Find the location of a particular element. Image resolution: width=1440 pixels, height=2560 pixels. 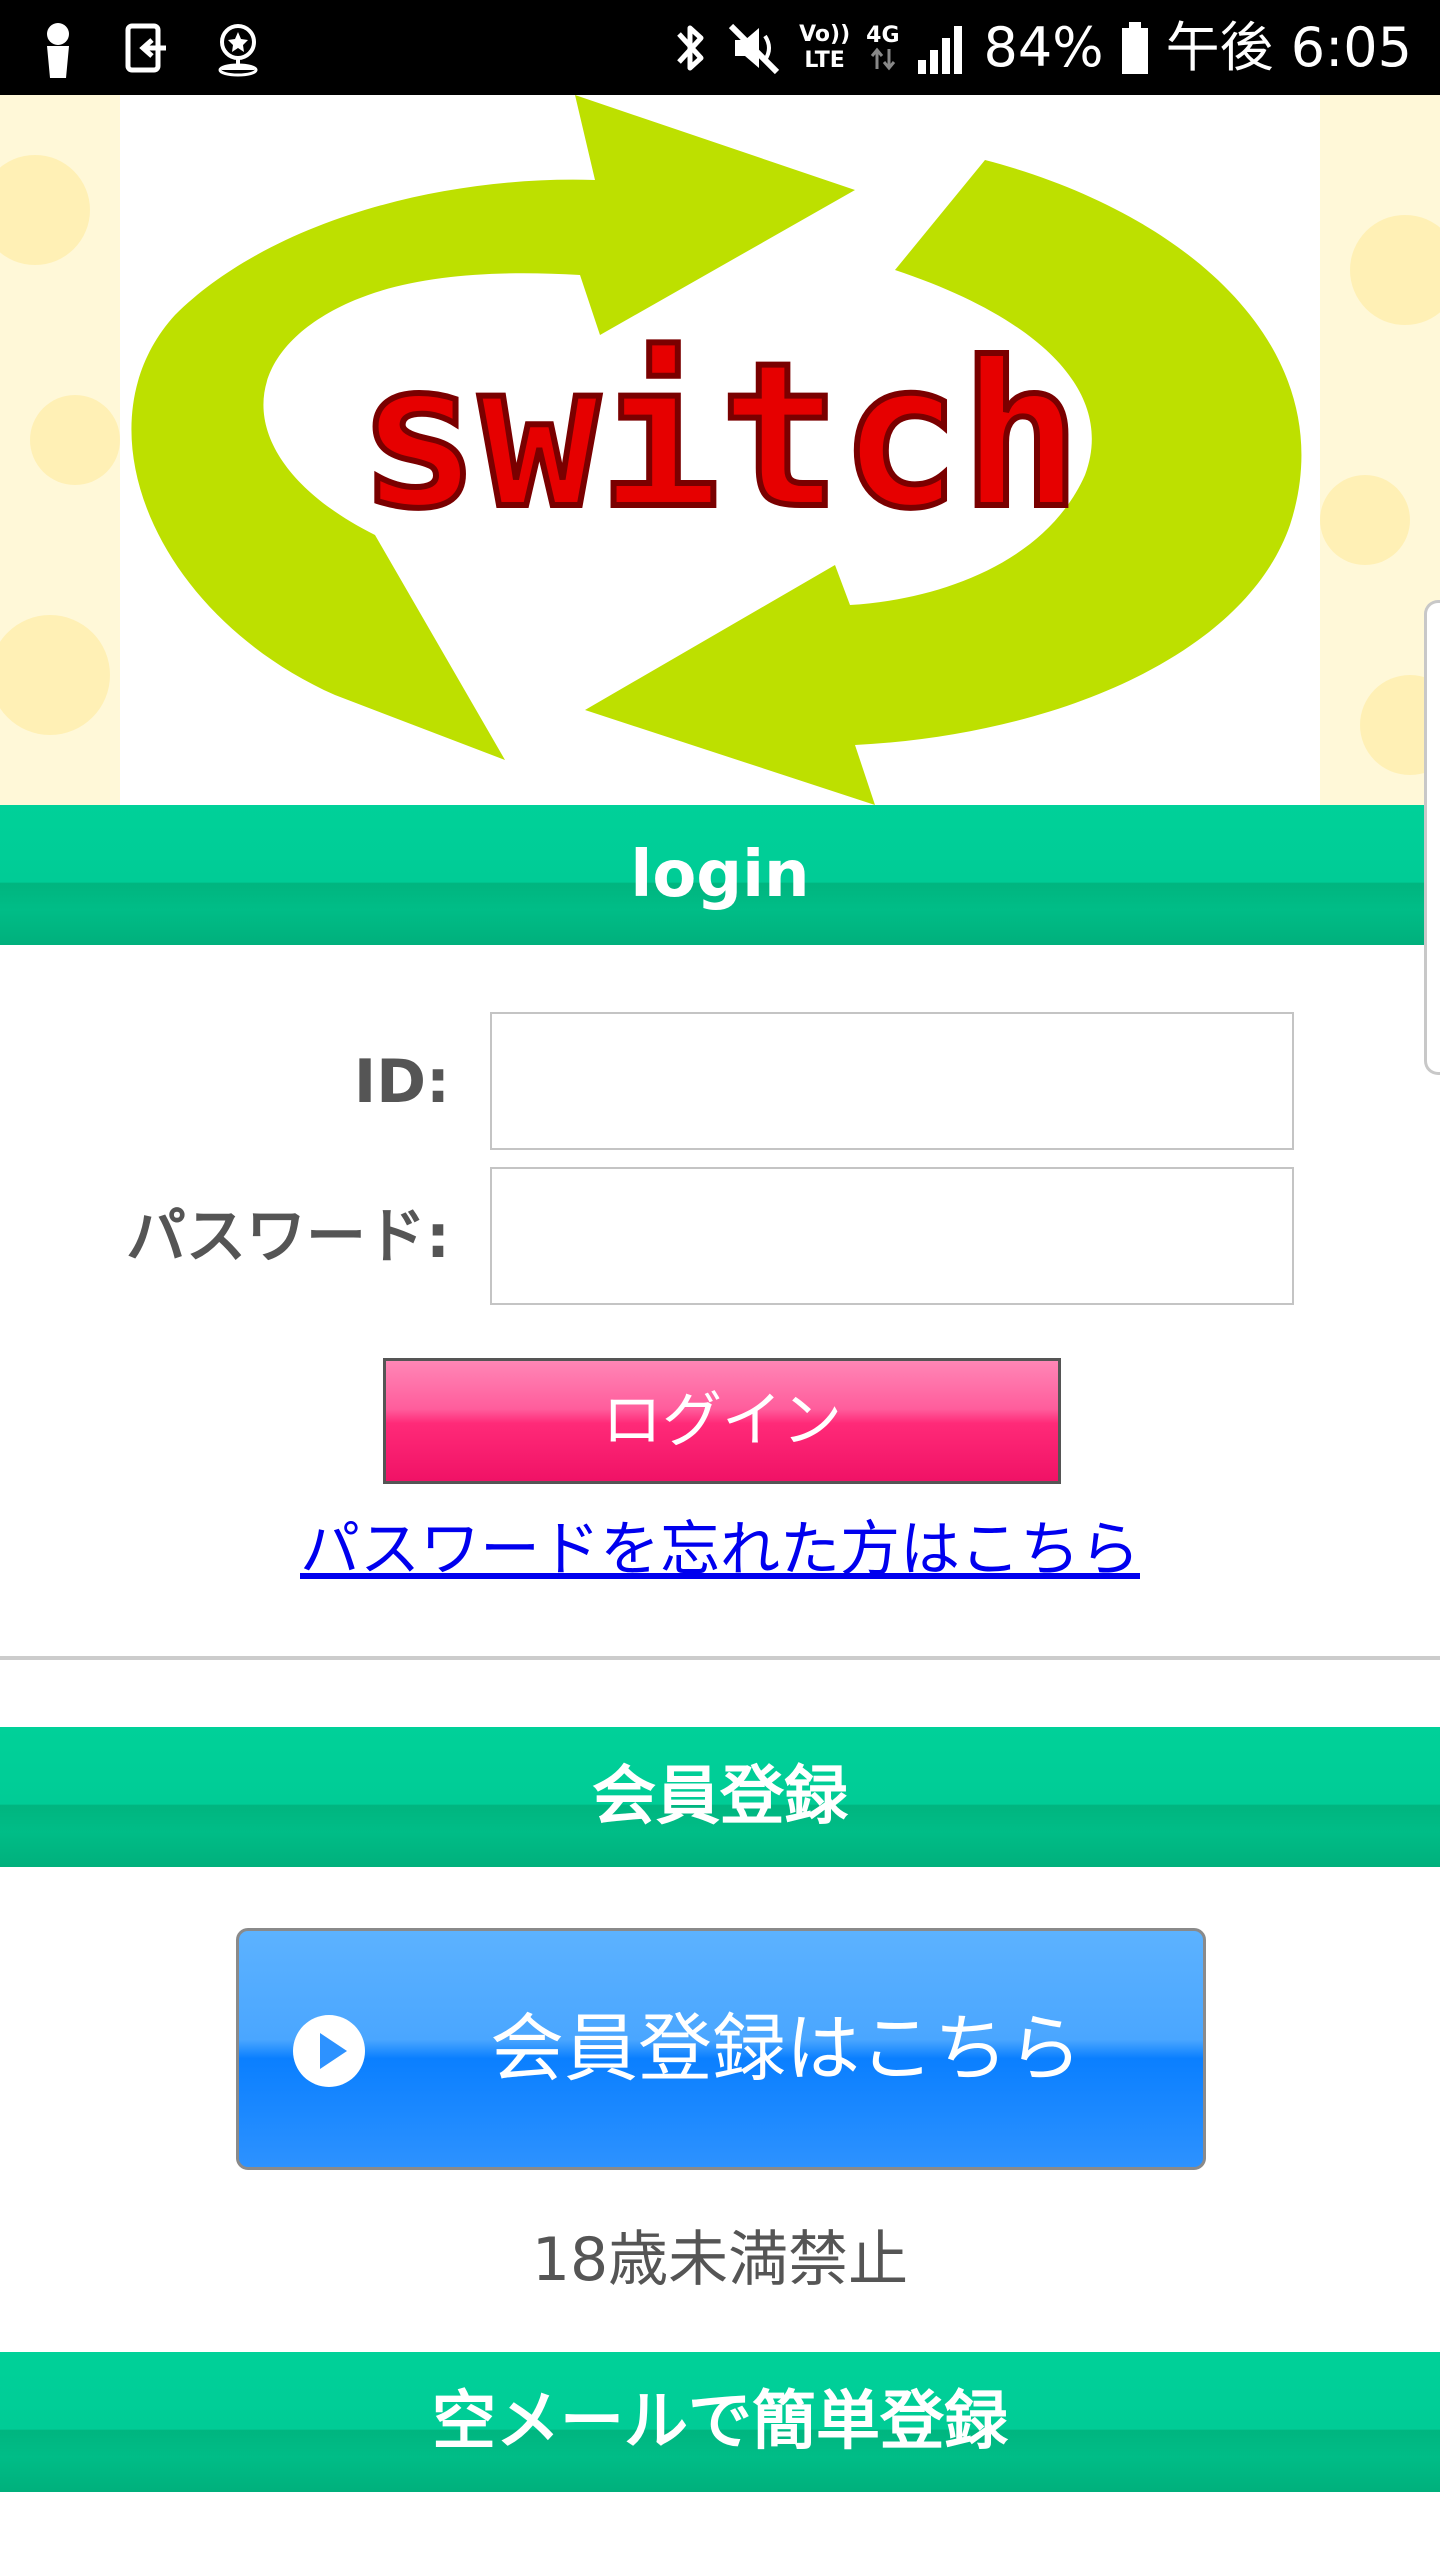

register-button-label: 会員登録はこちら is located at coordinates (786, 2049).